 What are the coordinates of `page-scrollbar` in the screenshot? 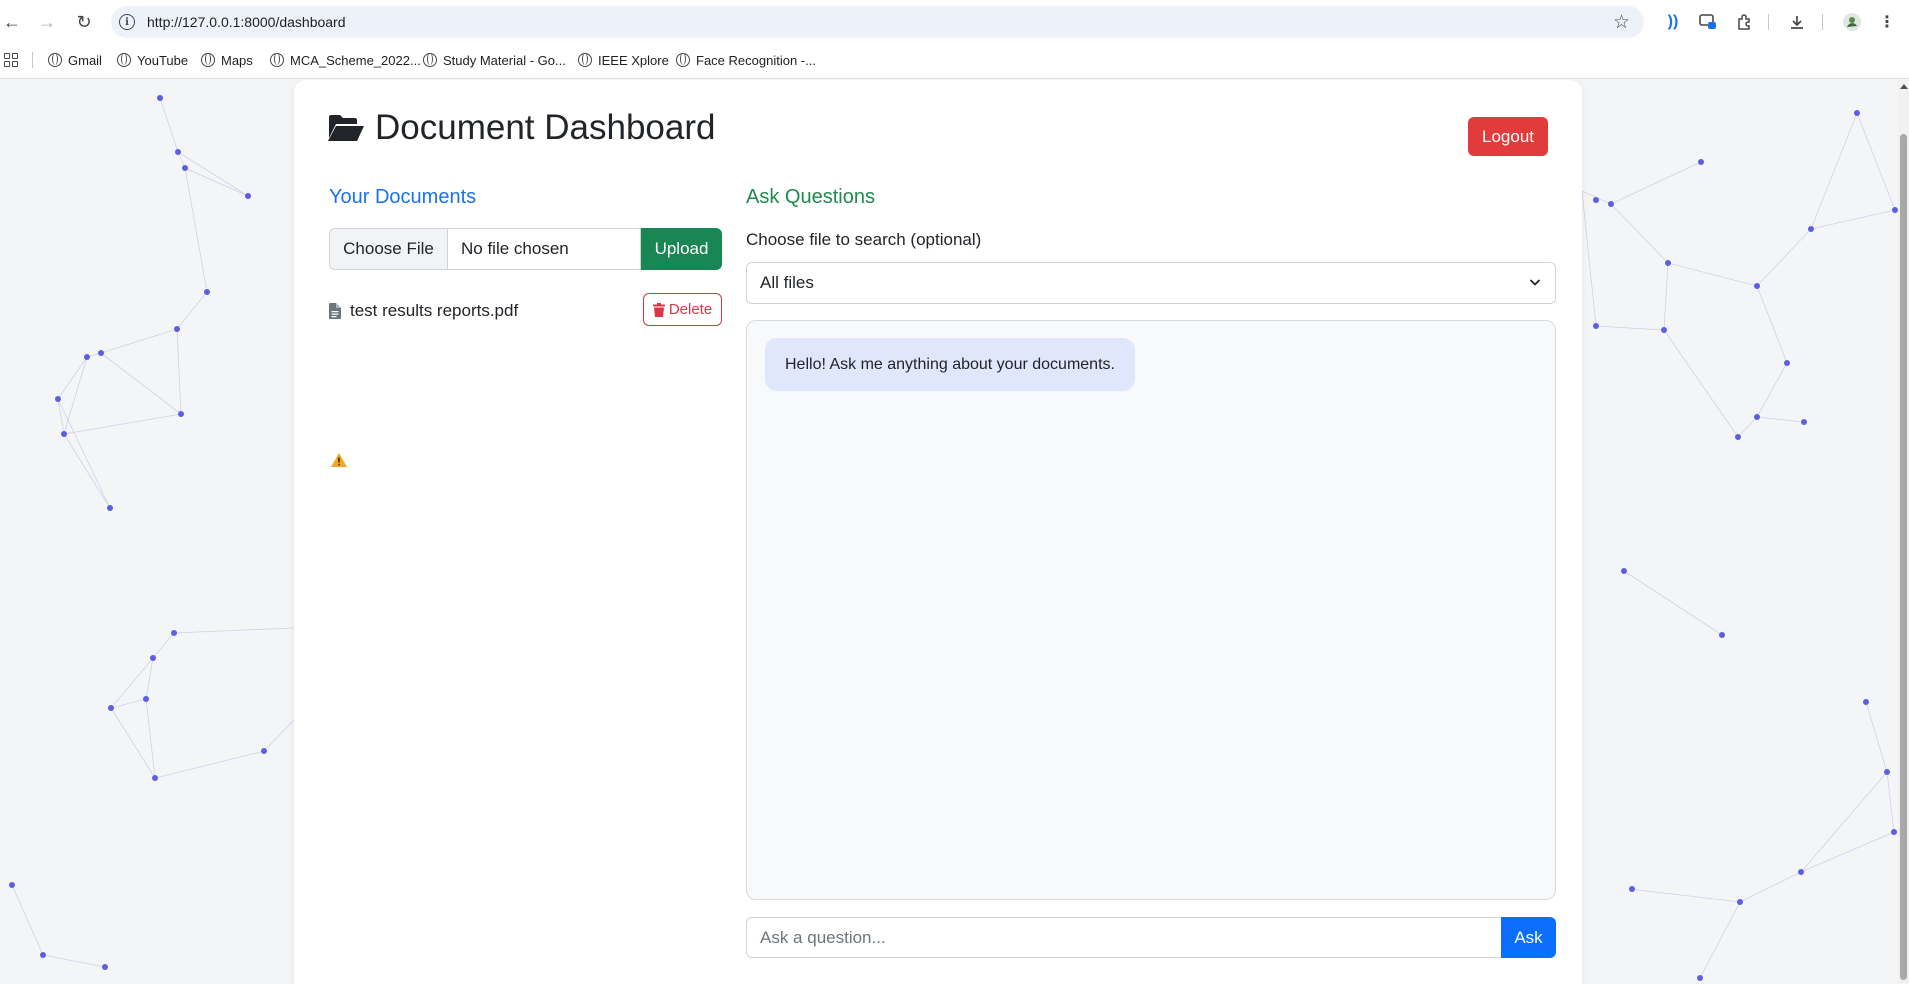 It's located at (1903, 532).